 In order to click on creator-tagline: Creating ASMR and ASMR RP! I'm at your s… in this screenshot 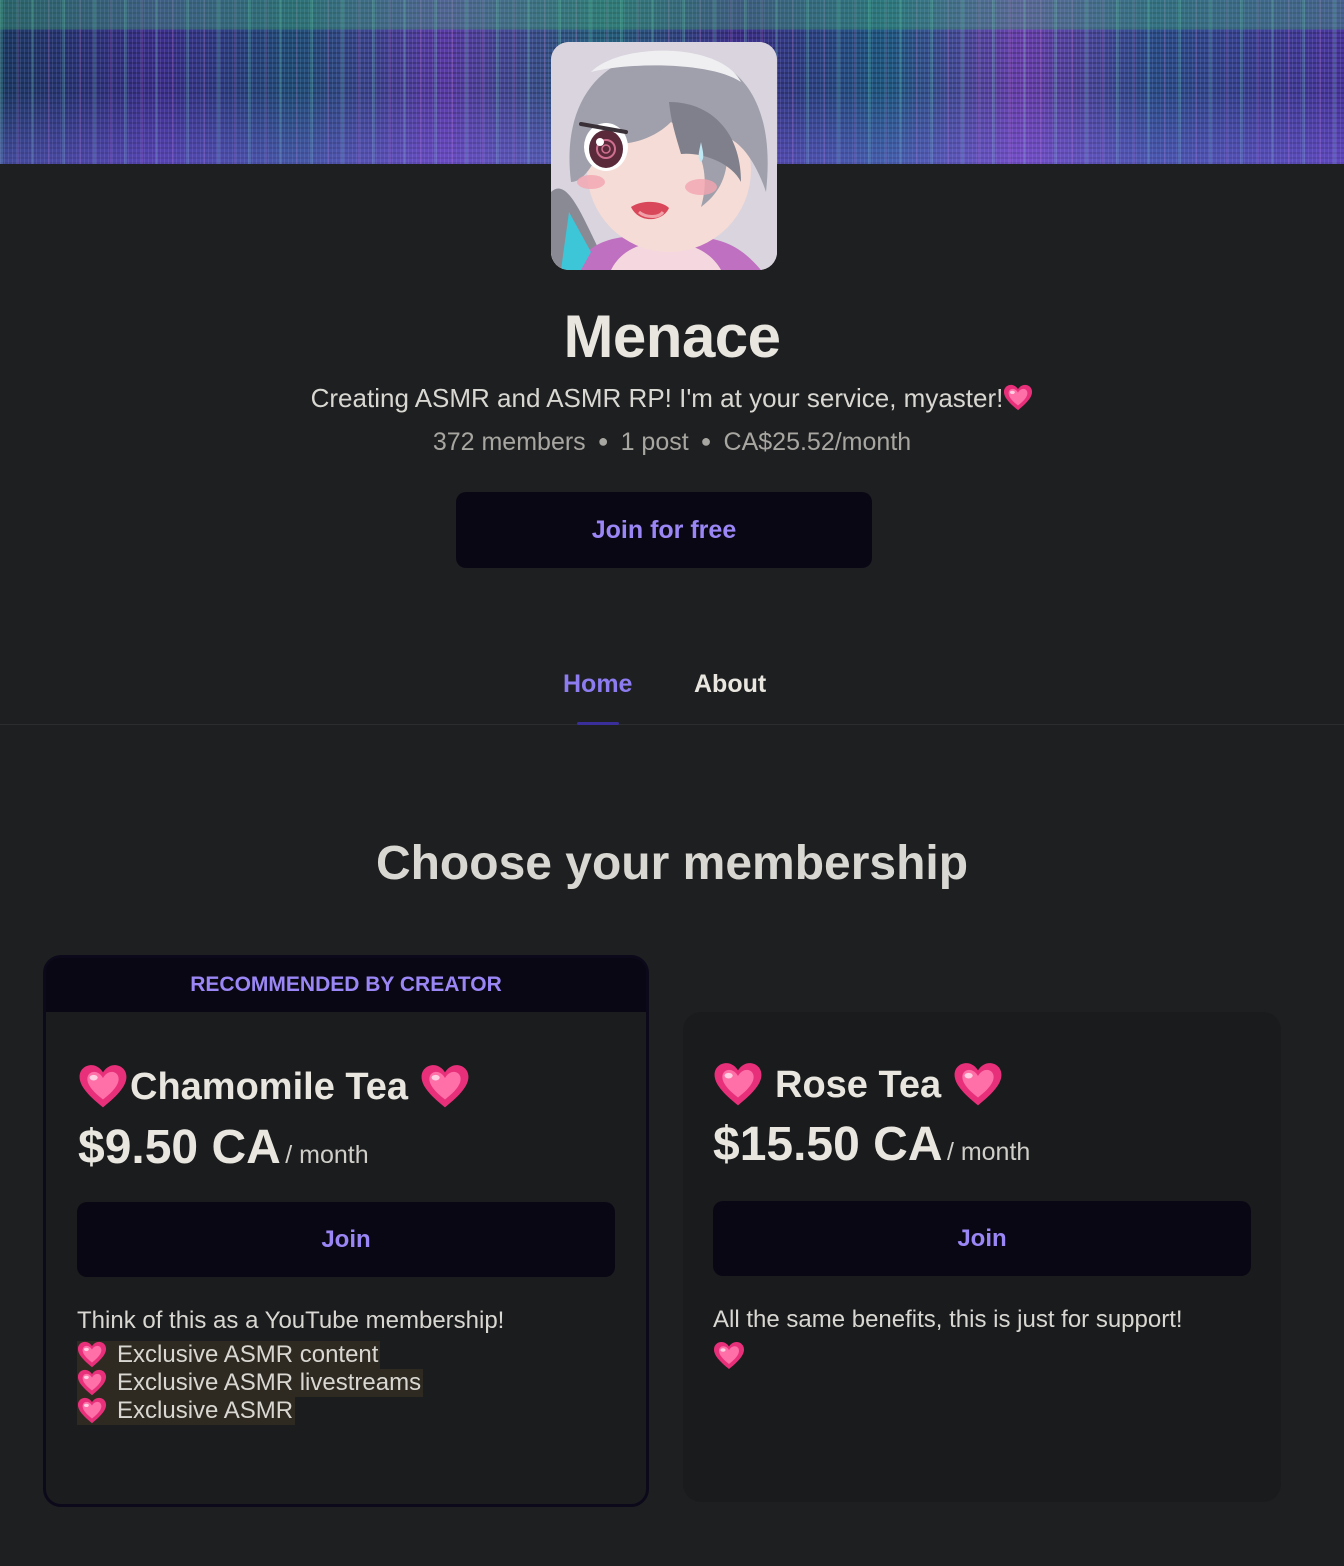, I will do `click(672, 398)`.